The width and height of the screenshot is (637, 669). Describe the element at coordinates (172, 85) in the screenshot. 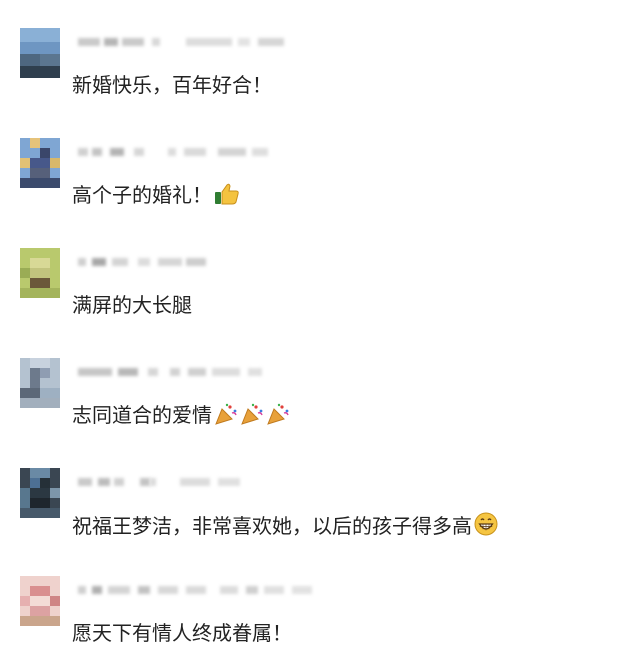

I see `comment-text: 新婚快乐，百年好合！` at that location.